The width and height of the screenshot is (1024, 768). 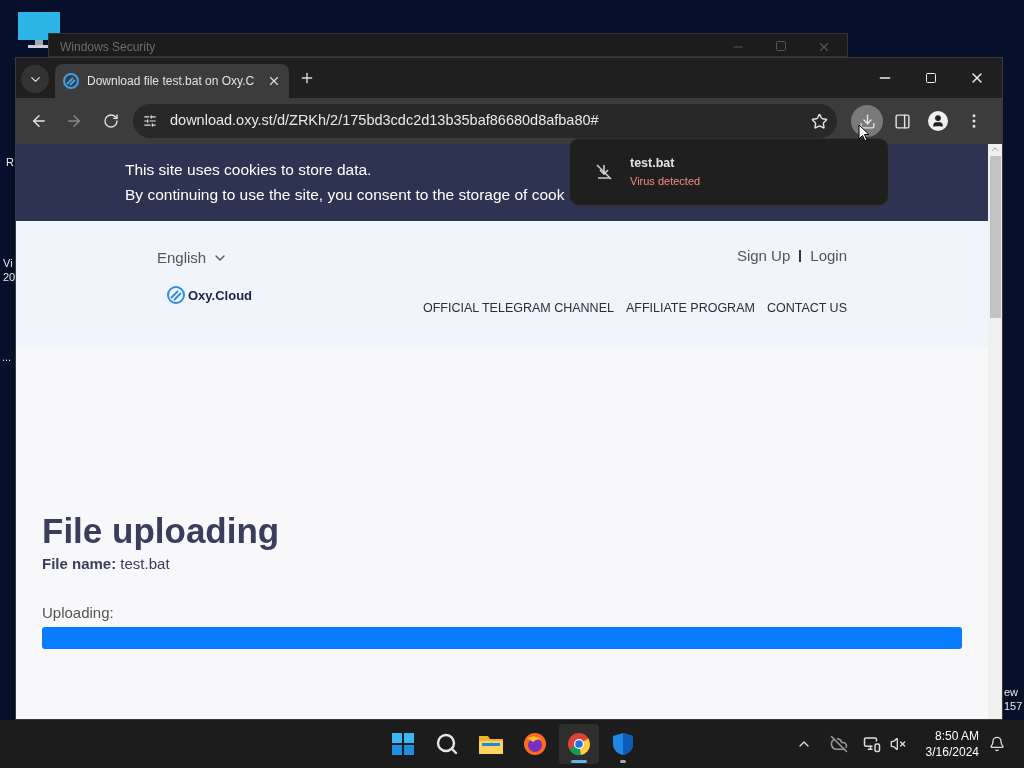 I want to click on tab-title: Download file test.bat on Oxy.C, so click(x=171, y=81).